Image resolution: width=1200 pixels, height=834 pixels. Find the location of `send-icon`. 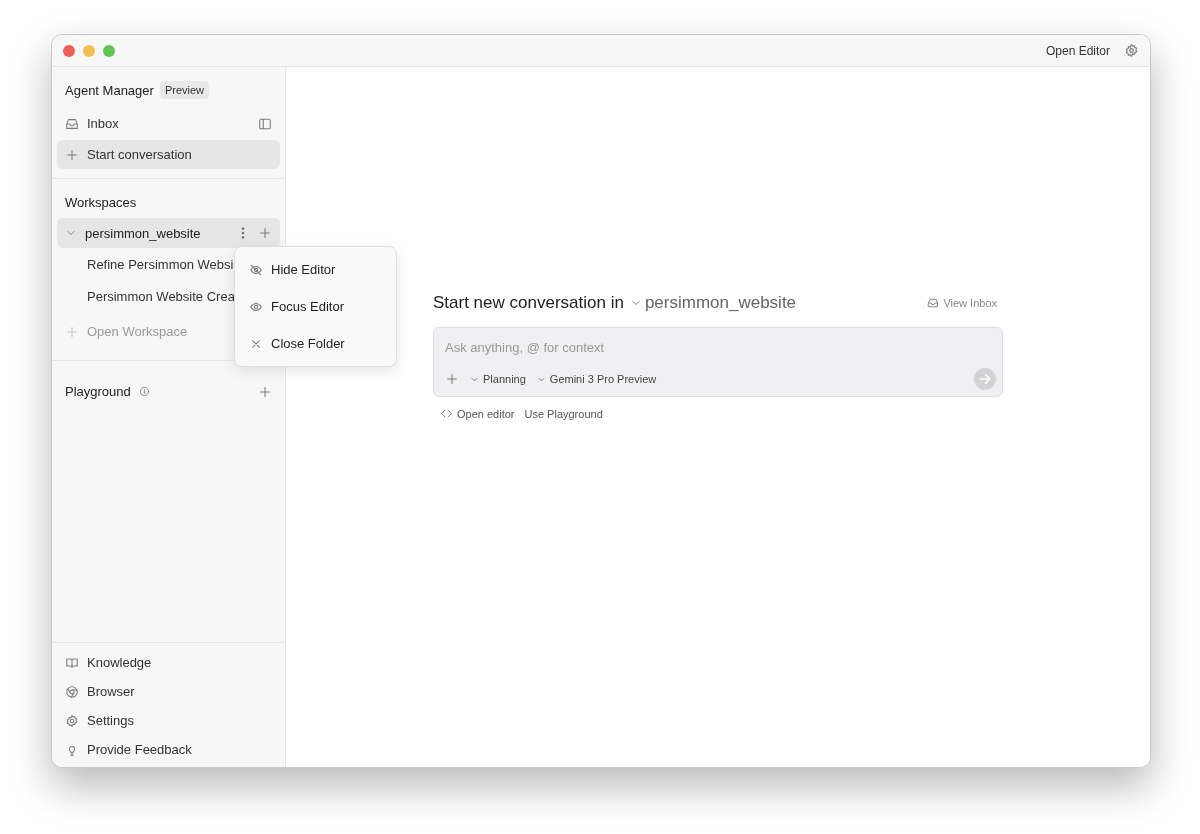

send-icon is located at coordinates (985, 379).